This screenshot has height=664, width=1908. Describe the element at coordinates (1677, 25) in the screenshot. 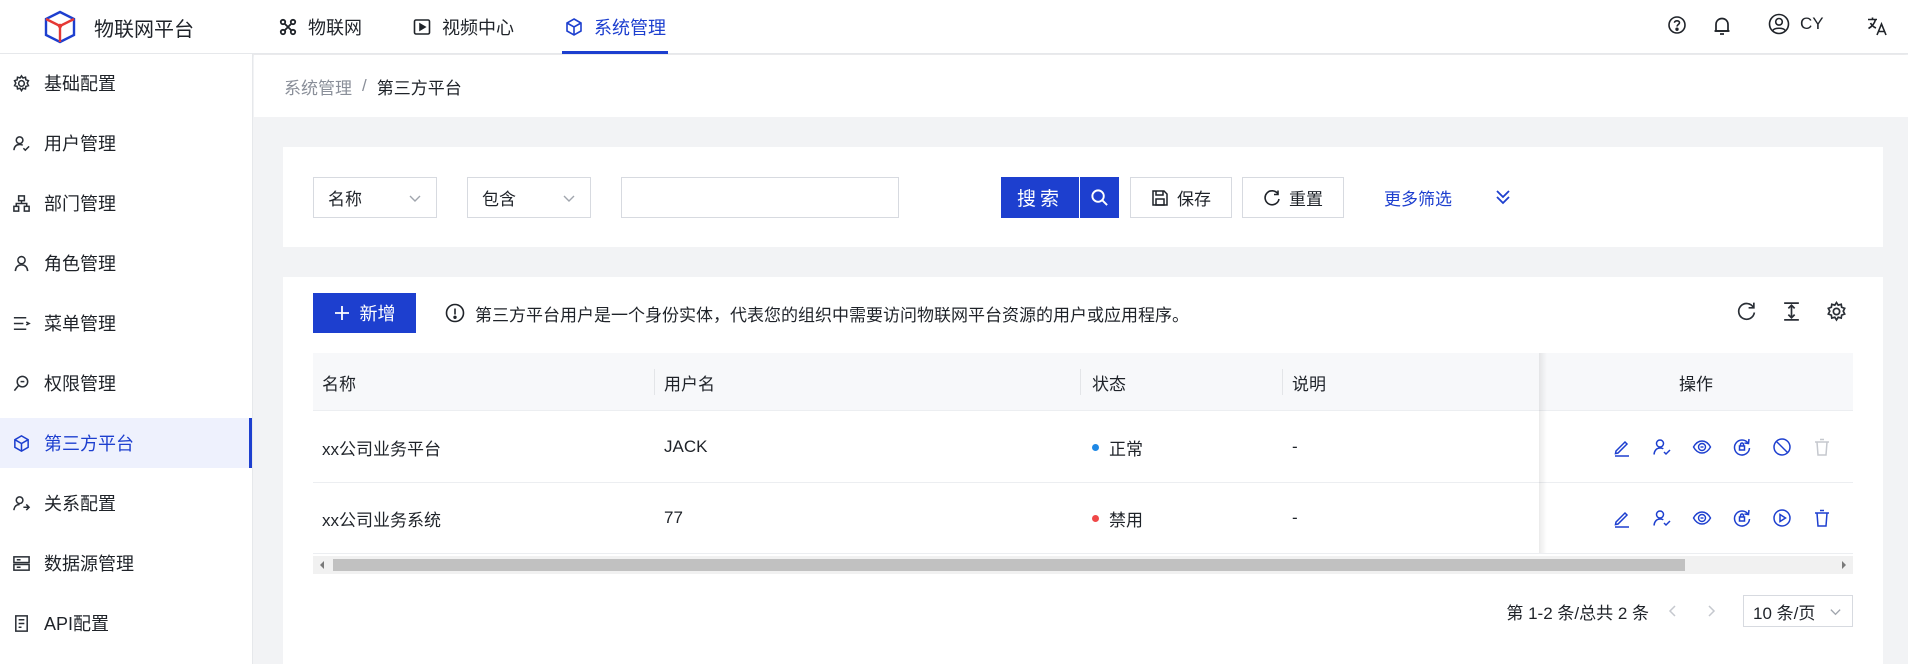

I see `help-icon` at that location.